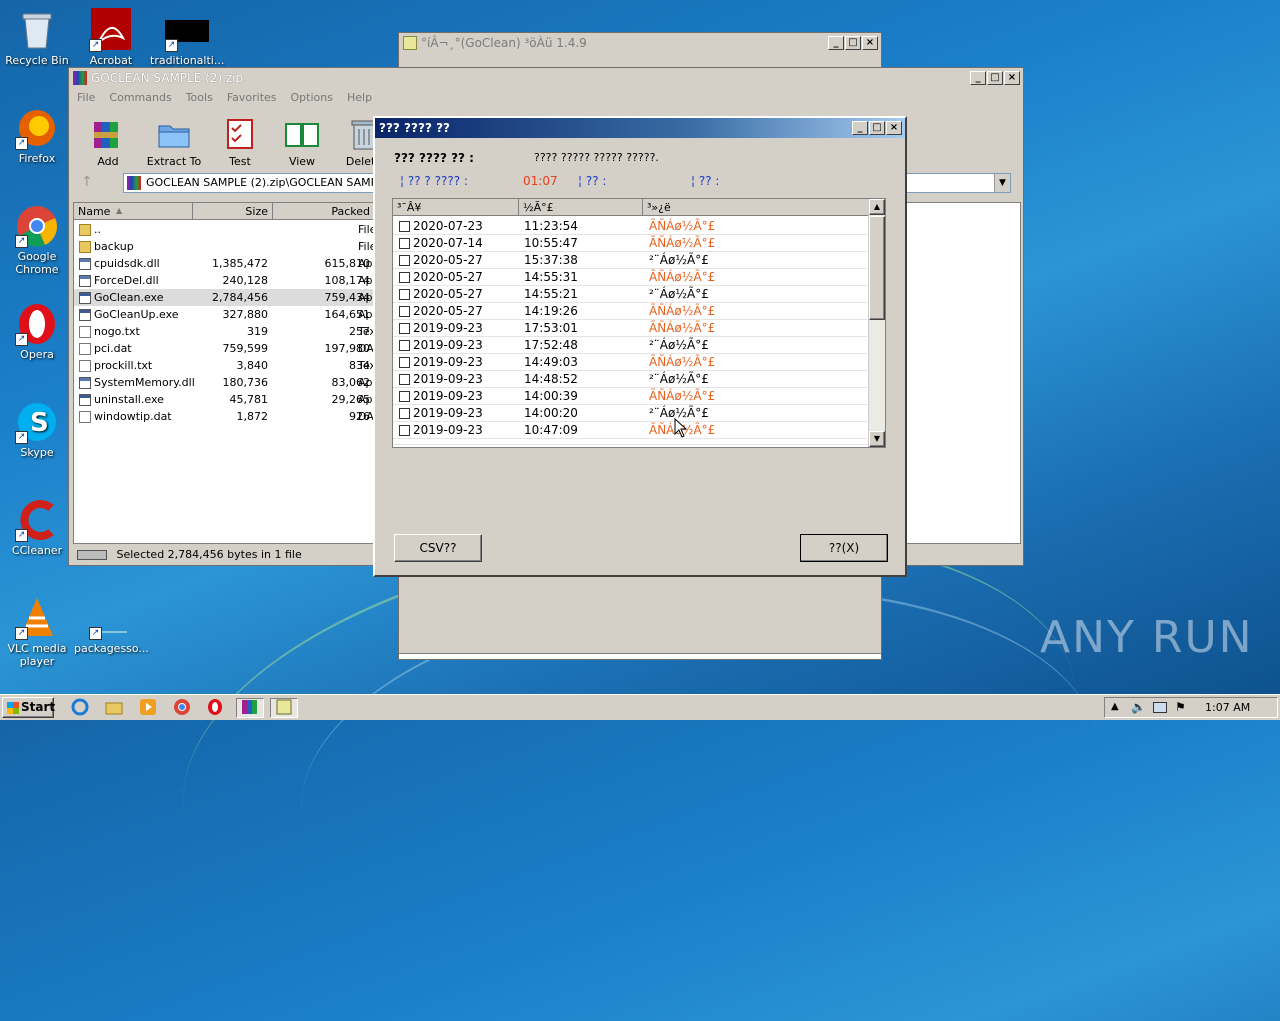 The height and width of the screenshot is (1021, 1280). I want to click on scroll-up-button: ▲, so click(877, 207).